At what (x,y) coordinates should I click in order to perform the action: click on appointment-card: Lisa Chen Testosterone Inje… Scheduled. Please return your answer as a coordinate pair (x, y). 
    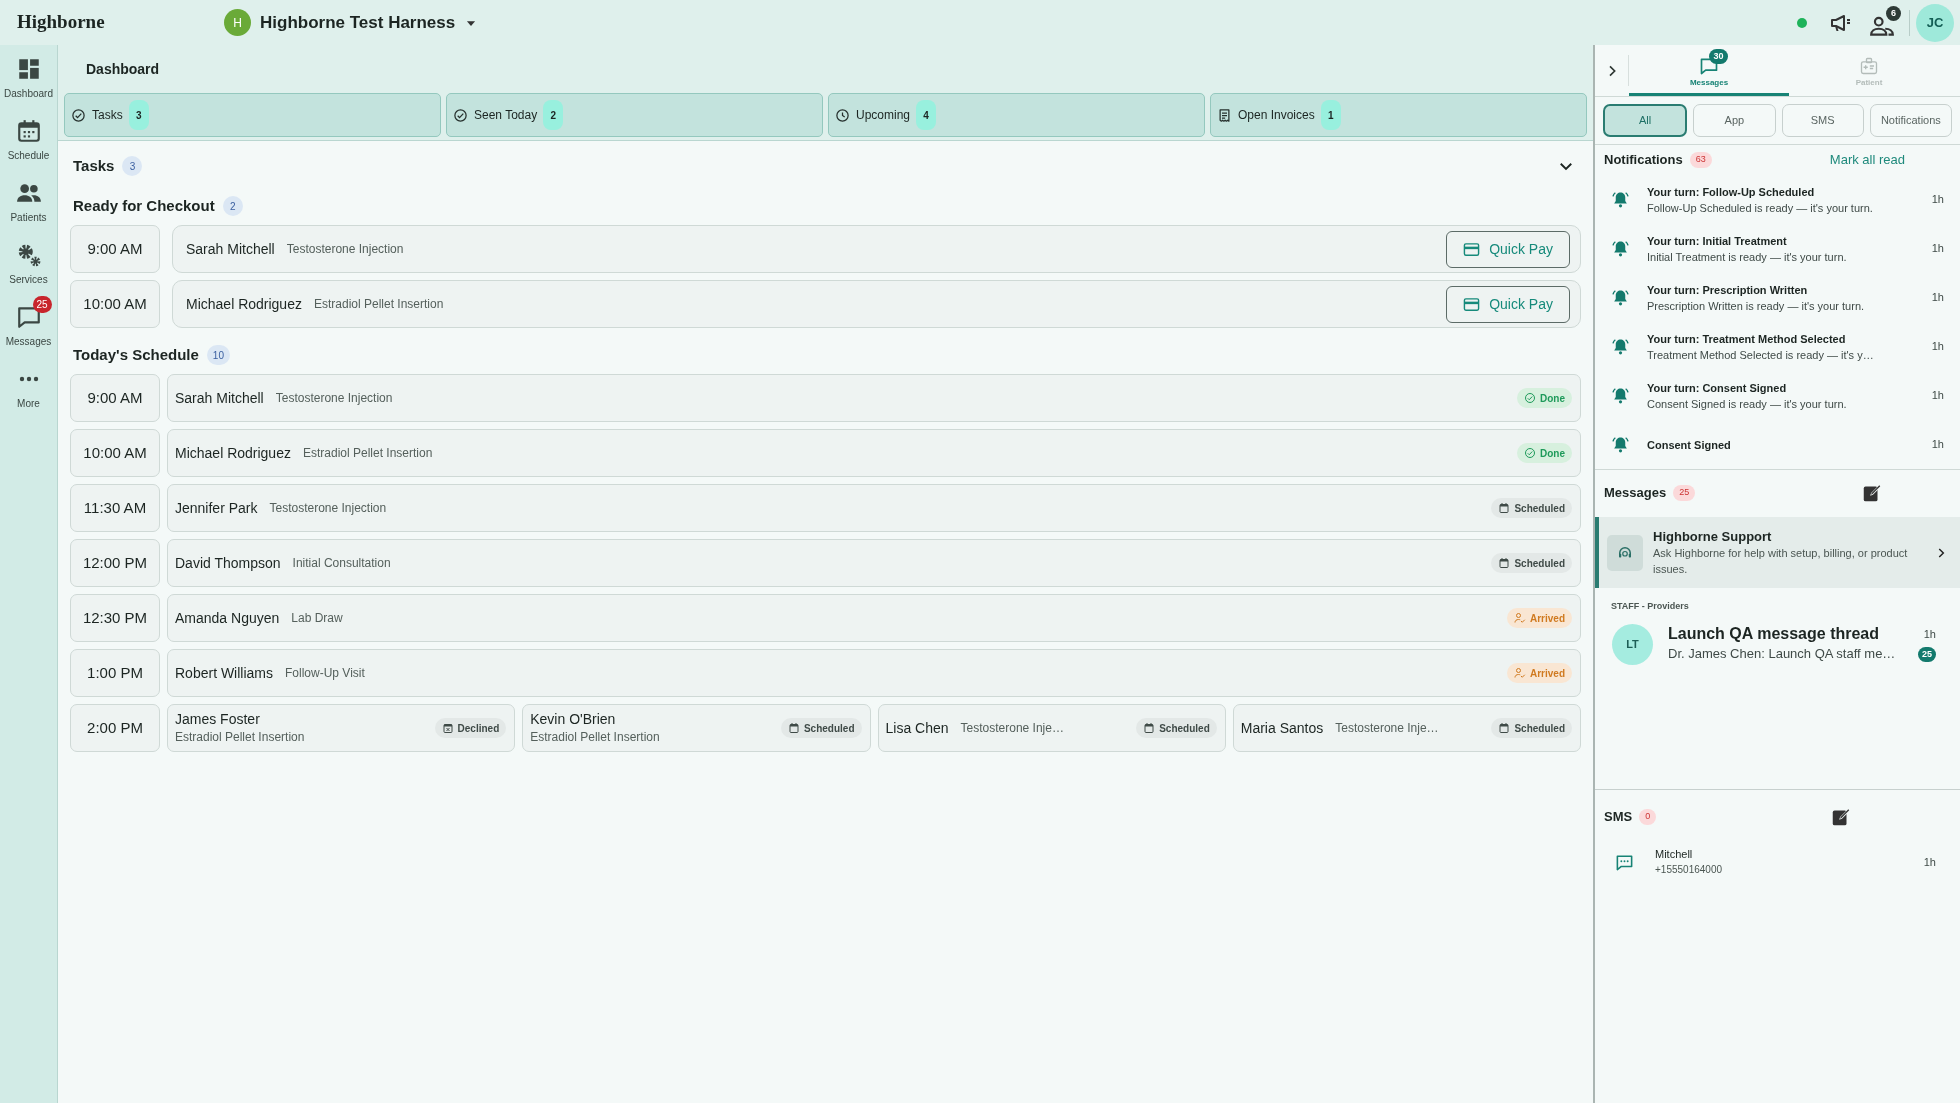
    Looking at the image, I should click on (1051, 728).